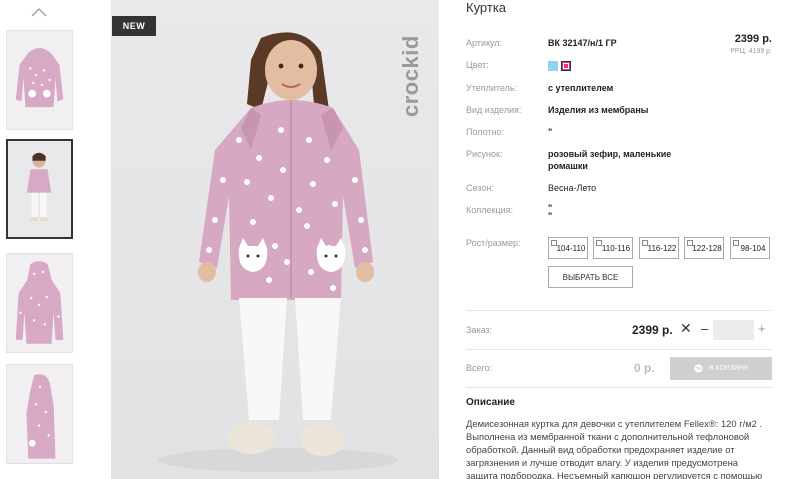  Describe the element at coordinates (566, 66) in the screenshot. I see `color-swatch-pink` at that location.